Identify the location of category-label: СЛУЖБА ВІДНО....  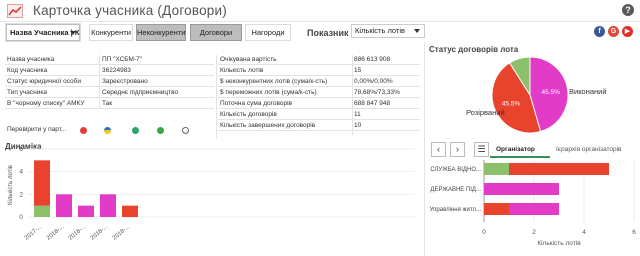
(455, 170).